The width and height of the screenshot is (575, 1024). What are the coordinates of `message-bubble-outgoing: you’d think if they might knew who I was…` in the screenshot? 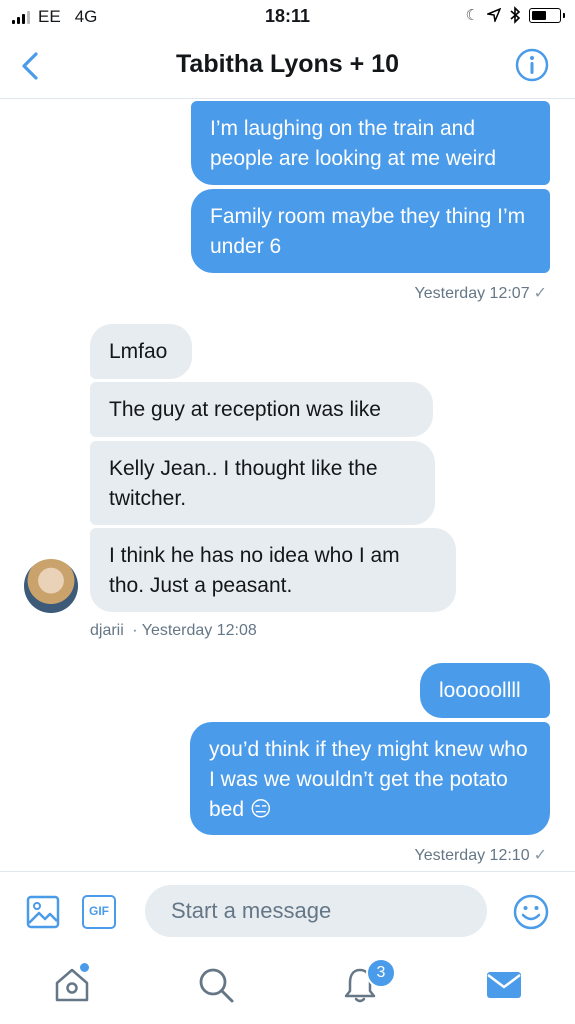 It's located at (370, 778).